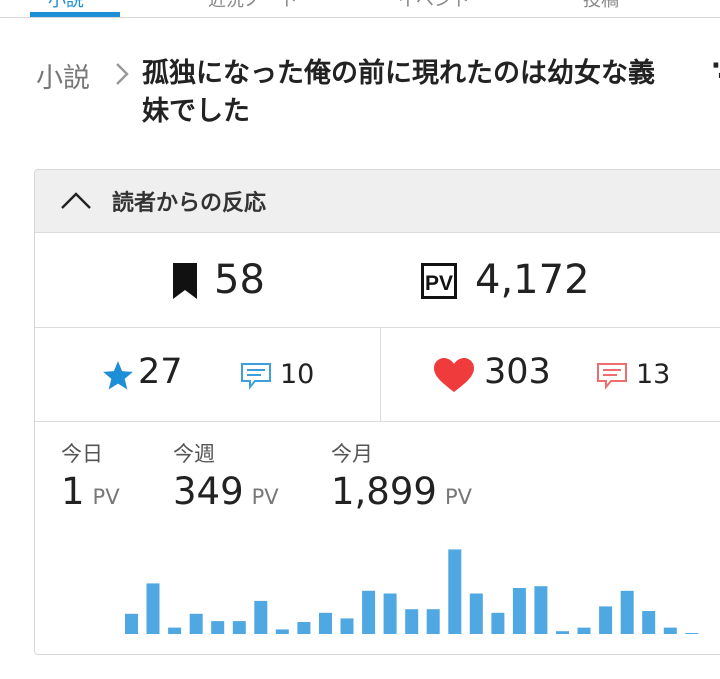 This screenshot has height=679, width=720. I want to click on svg-text: PV, so click(439, 283).